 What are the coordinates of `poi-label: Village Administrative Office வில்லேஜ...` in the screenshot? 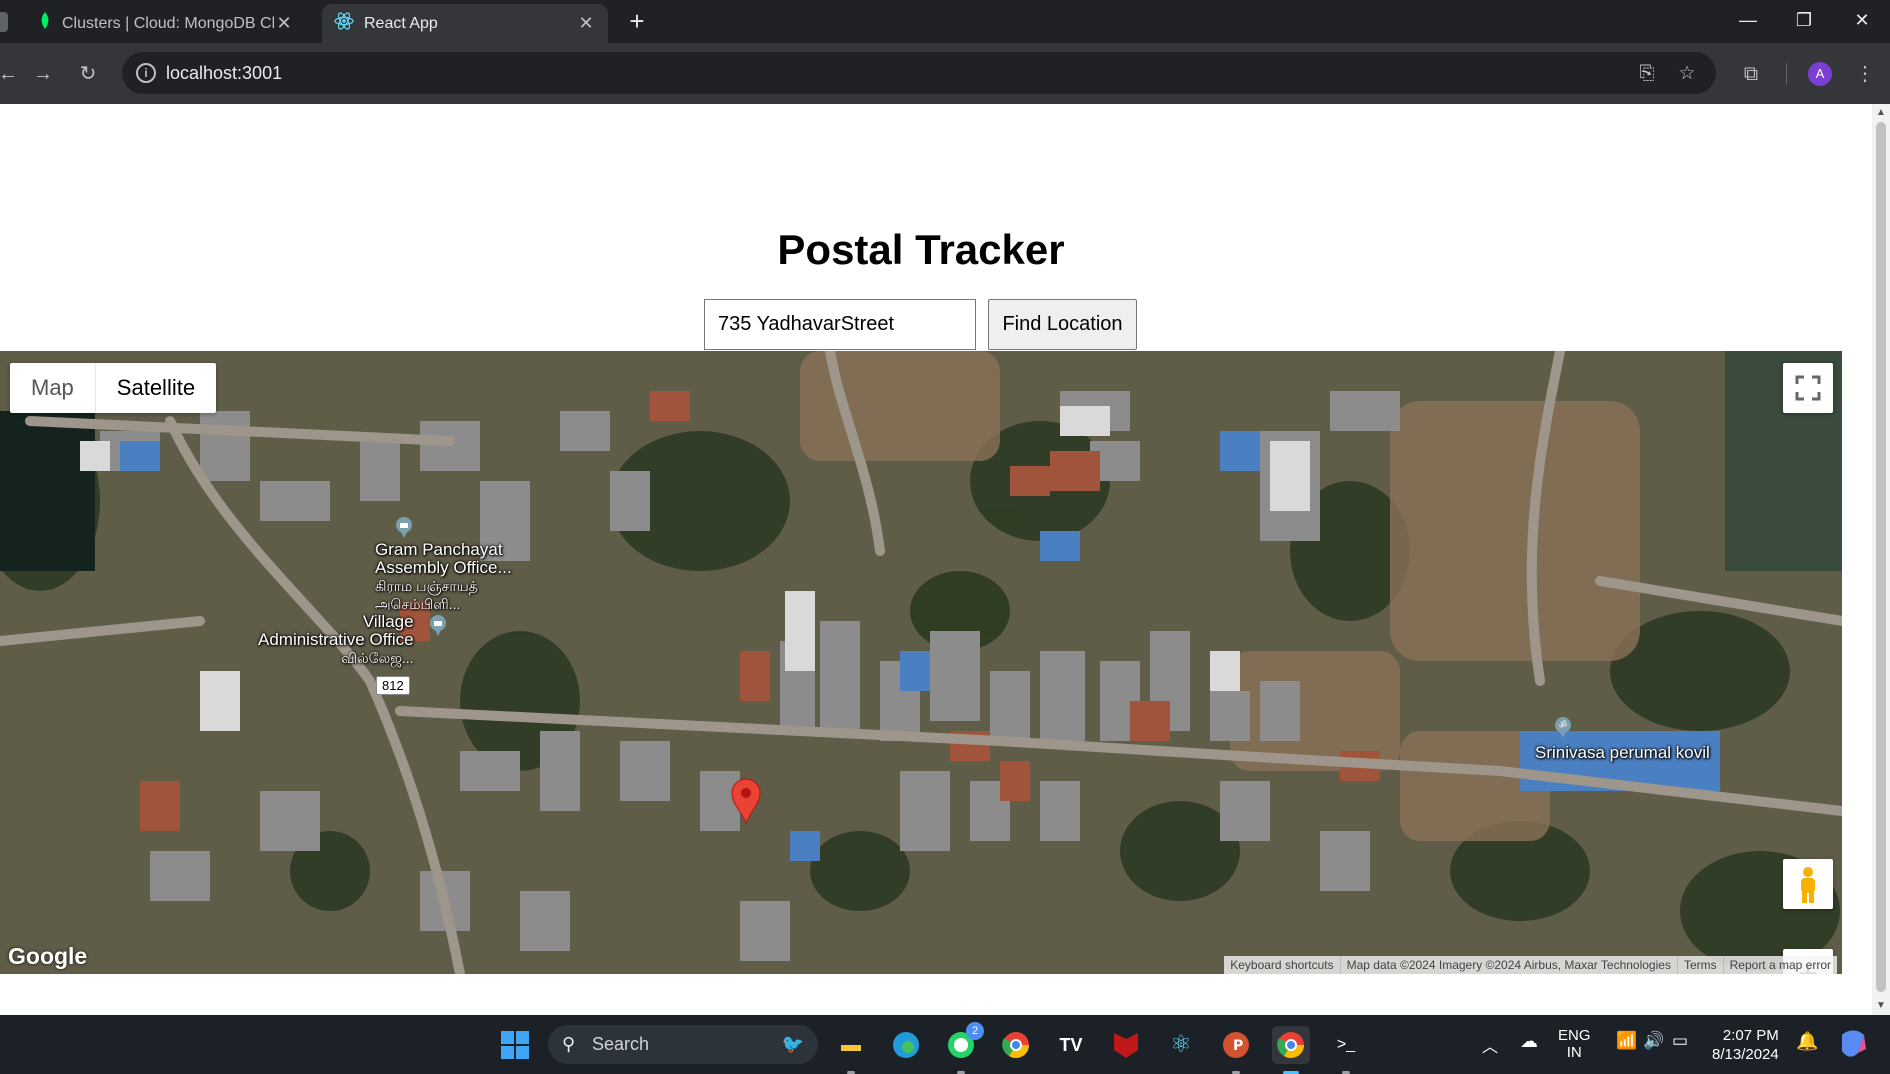 It's located at (336, 640).